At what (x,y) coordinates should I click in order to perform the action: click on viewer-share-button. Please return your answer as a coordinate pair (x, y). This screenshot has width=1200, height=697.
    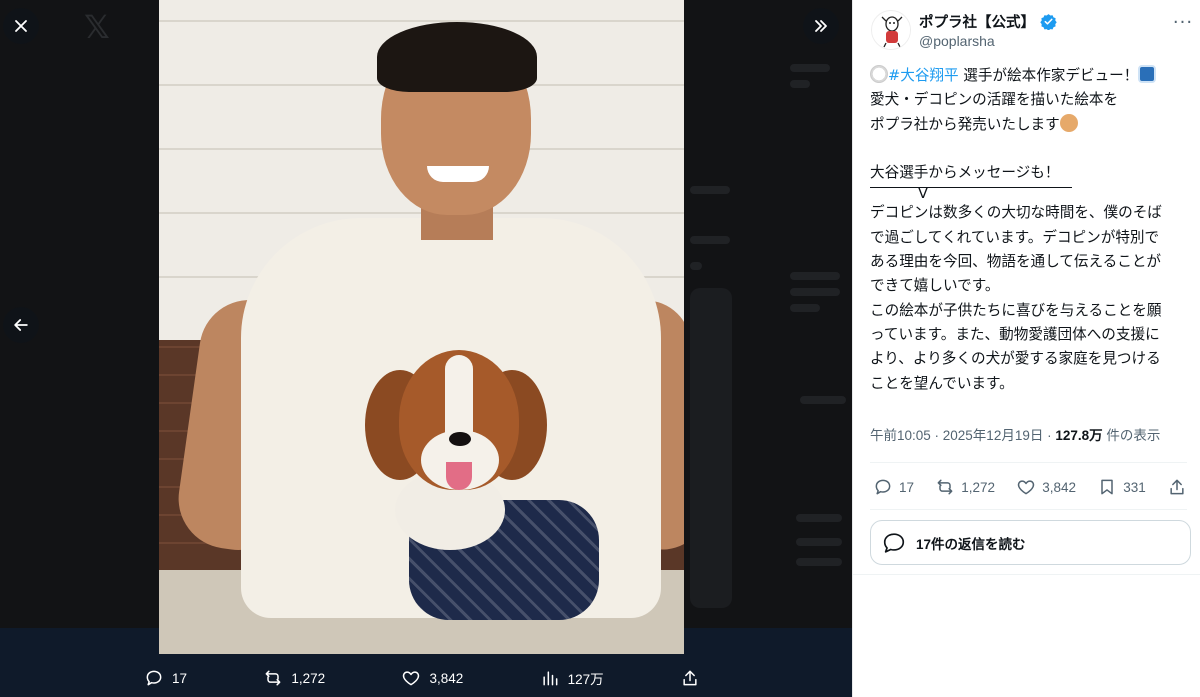
    Looking at the image, I should click on (690, 678).